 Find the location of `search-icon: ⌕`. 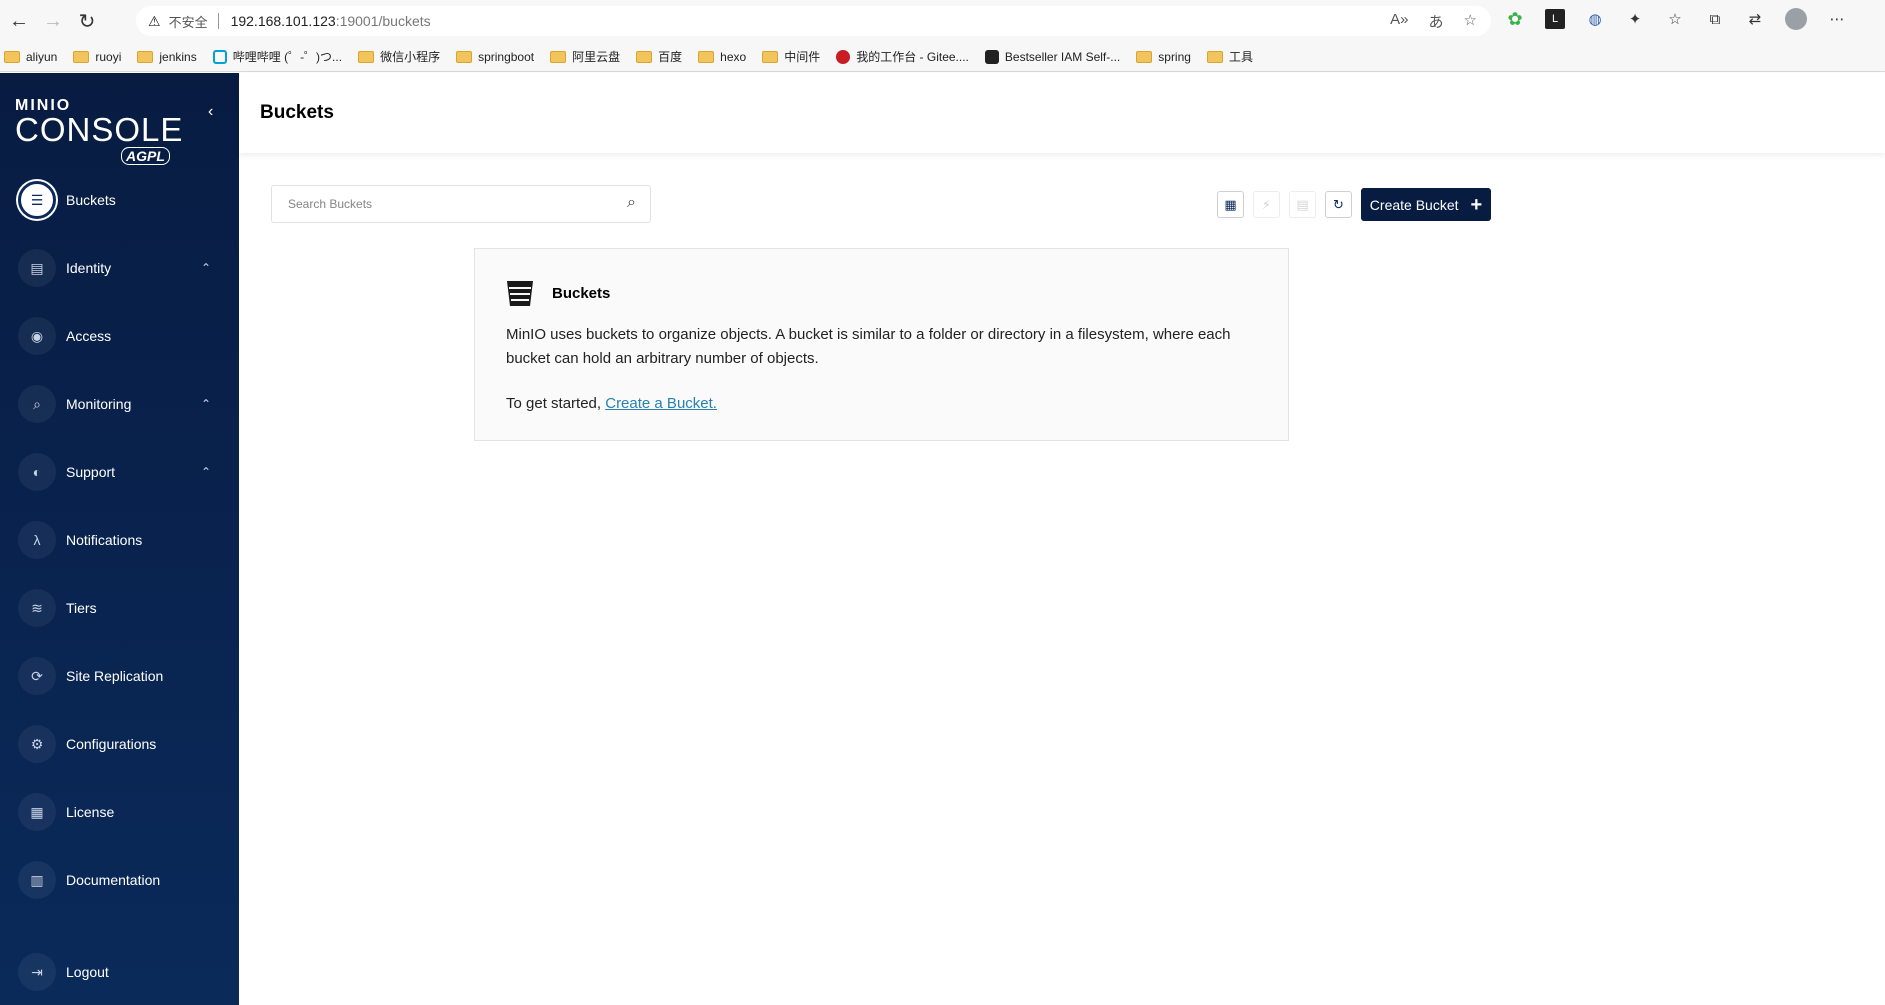

search-icon: ⌕ is located at coordinates (631, 203).